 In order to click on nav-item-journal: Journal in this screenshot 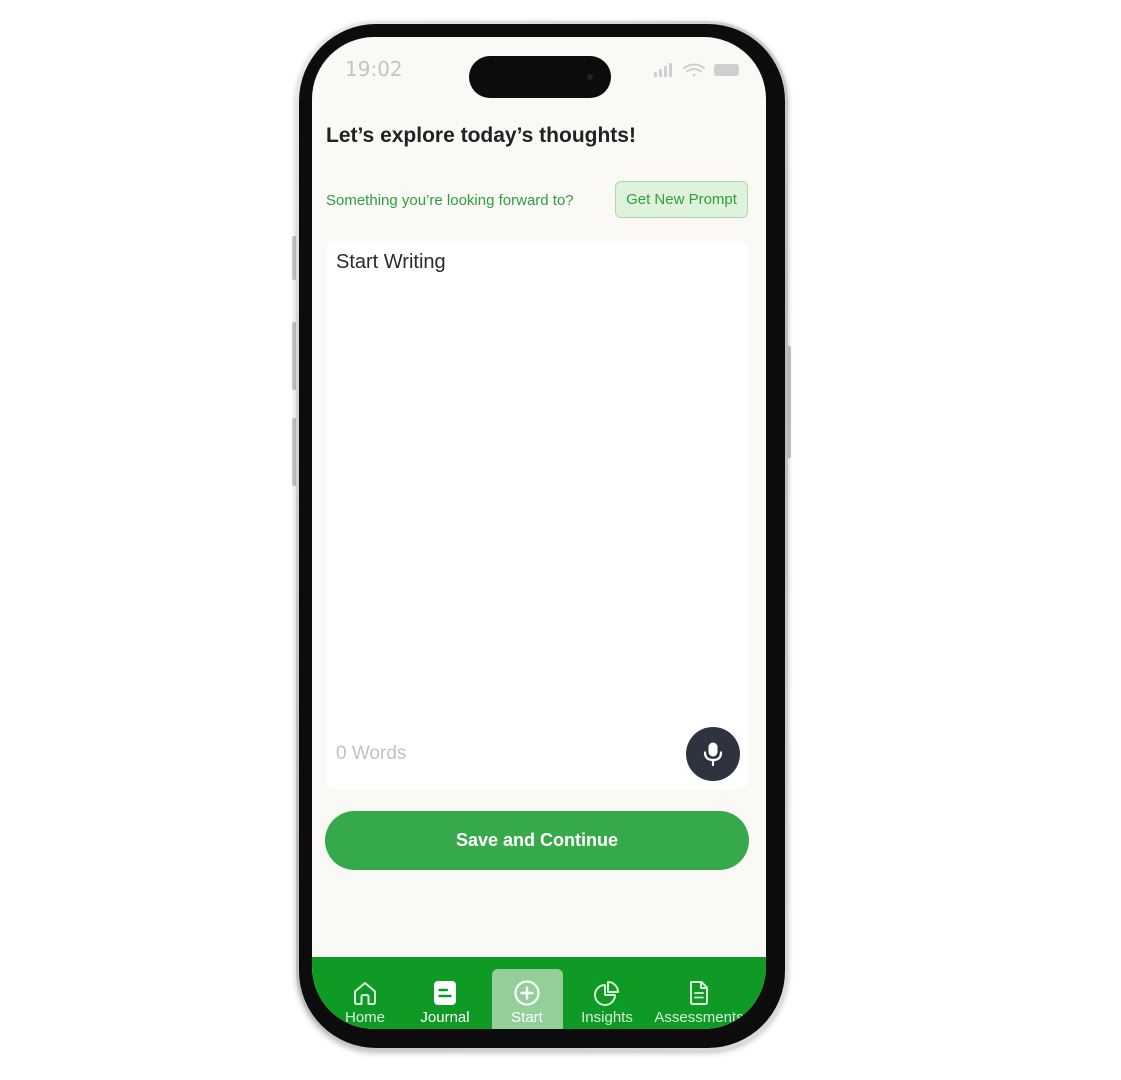, I will do `click(445, 993)`.